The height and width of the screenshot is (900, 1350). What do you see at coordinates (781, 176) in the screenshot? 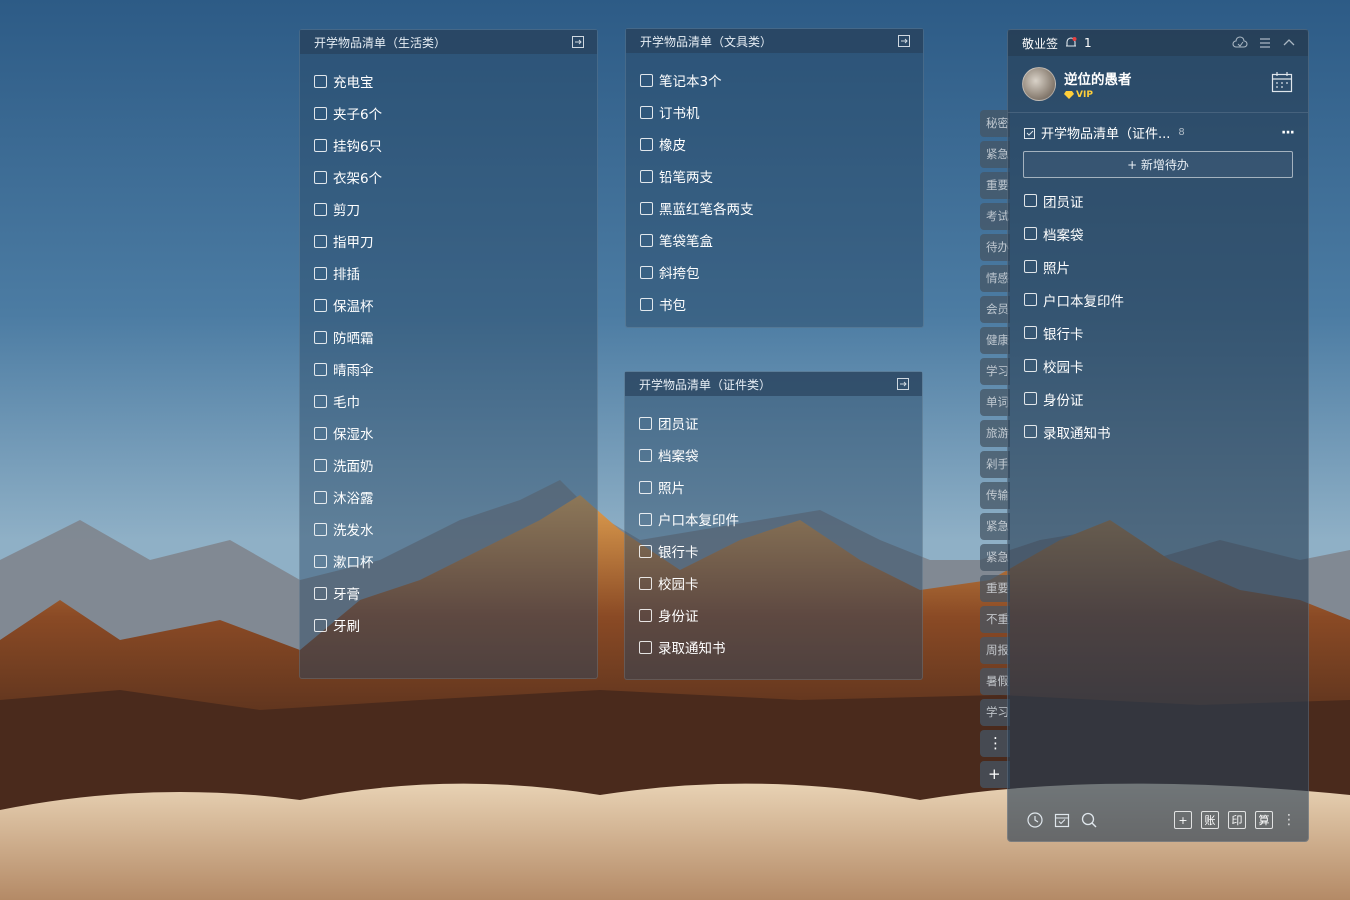
I see `todo-item: 铅笔两支` at bounding box center [781, 176].